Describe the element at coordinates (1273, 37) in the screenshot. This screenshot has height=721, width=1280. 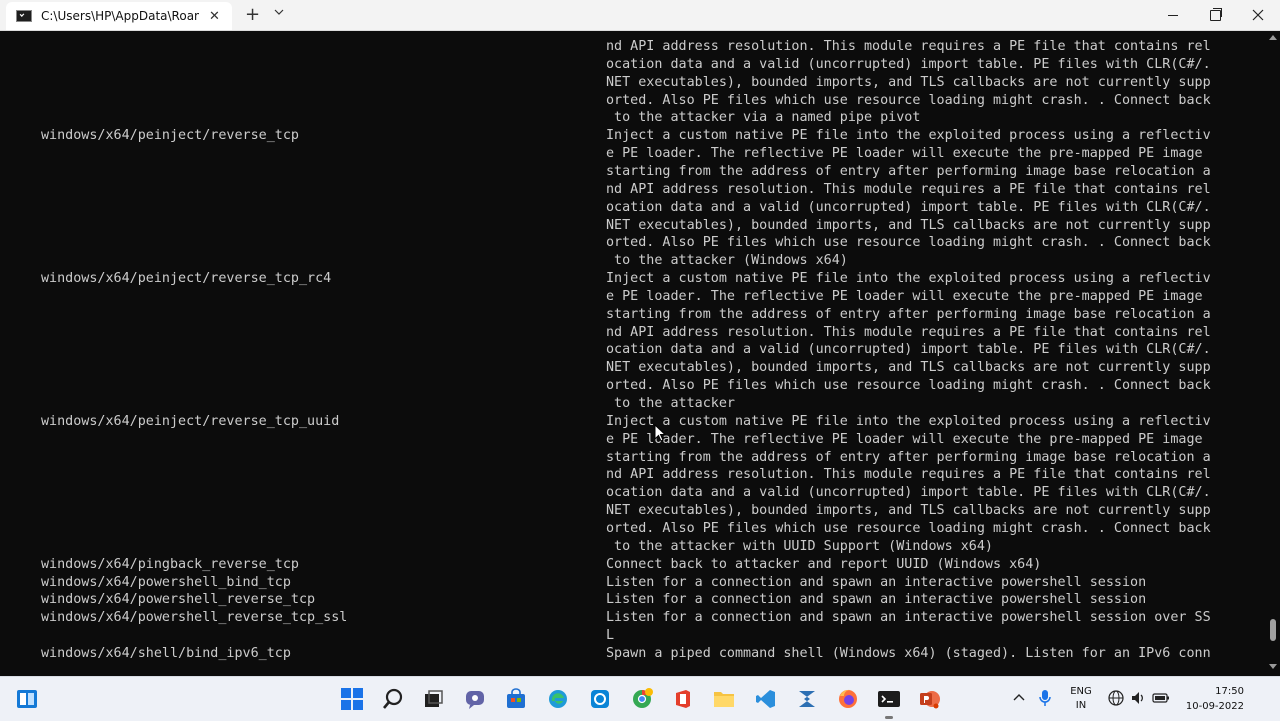
I see `scroll-up-arrow-icon` at that location.